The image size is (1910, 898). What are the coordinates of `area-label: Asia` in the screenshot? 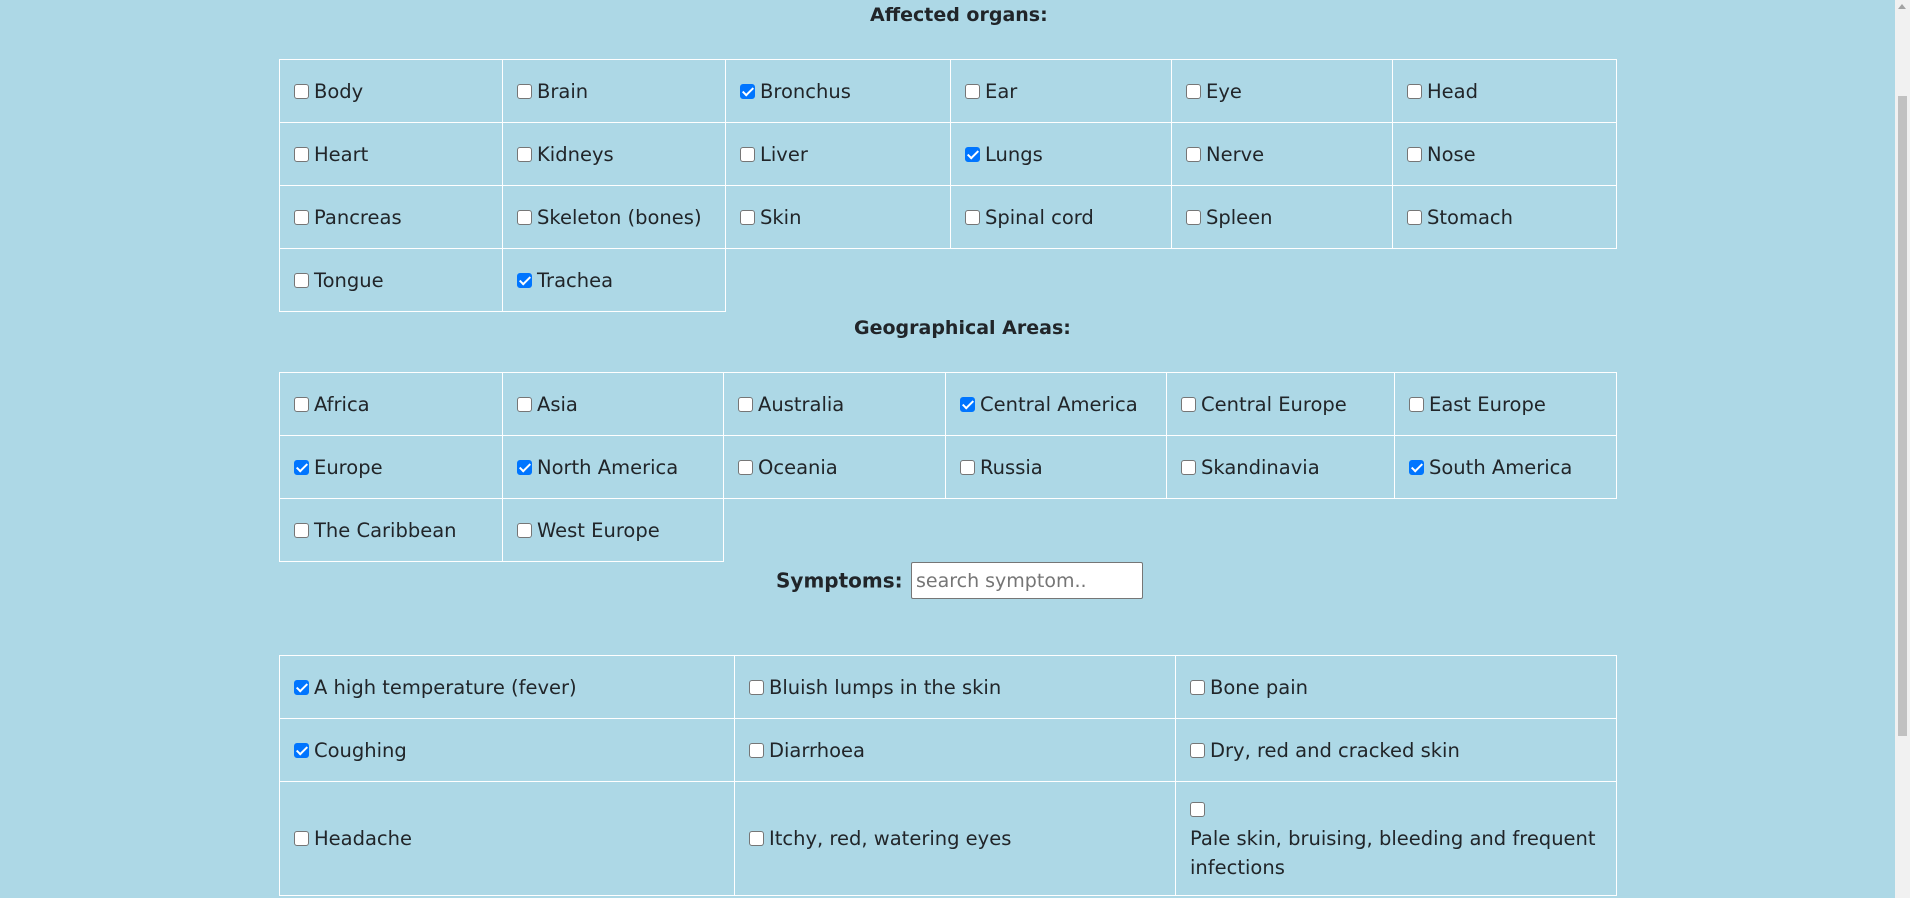 It's located at (557, 404).